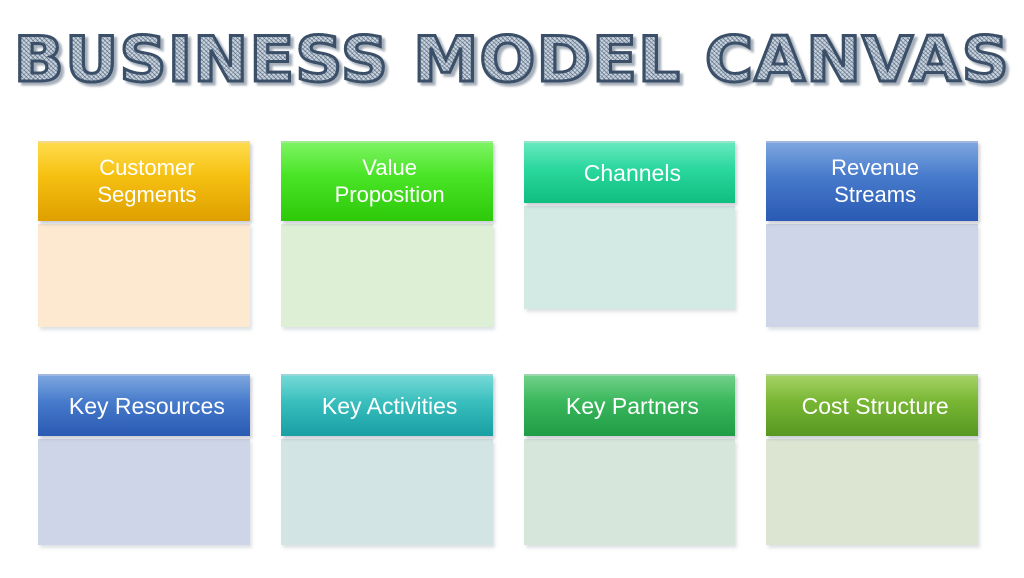 The image size is (1024, 578). I want to click on block-body-revenue-streams, so click(872, 275).